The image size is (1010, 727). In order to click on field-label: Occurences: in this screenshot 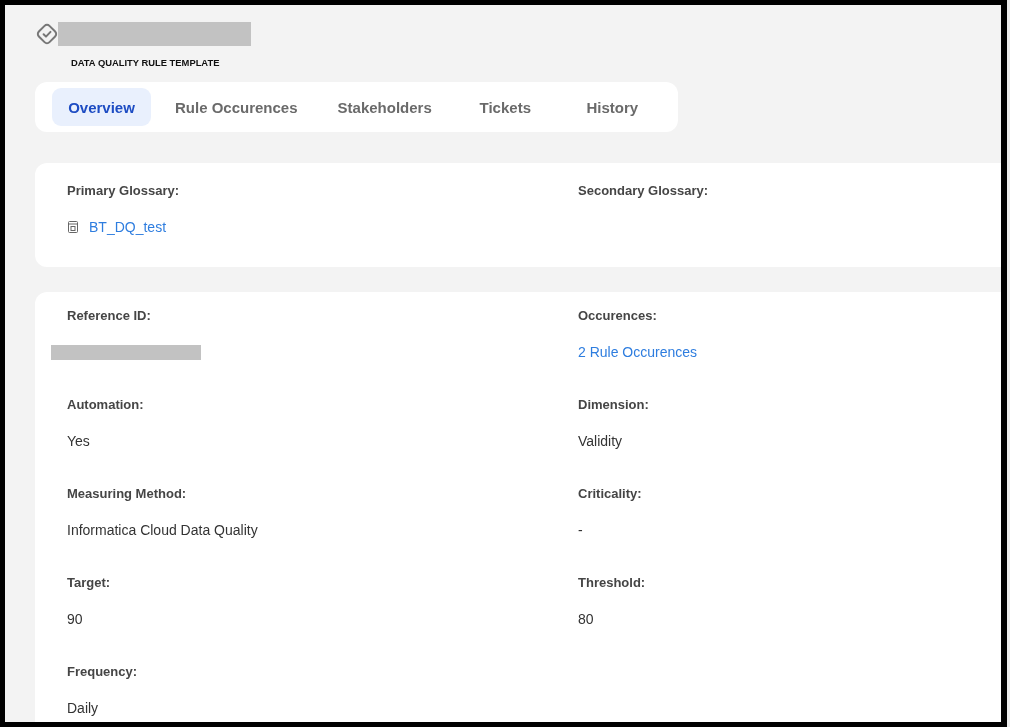, I will do `click(617, 316)`.